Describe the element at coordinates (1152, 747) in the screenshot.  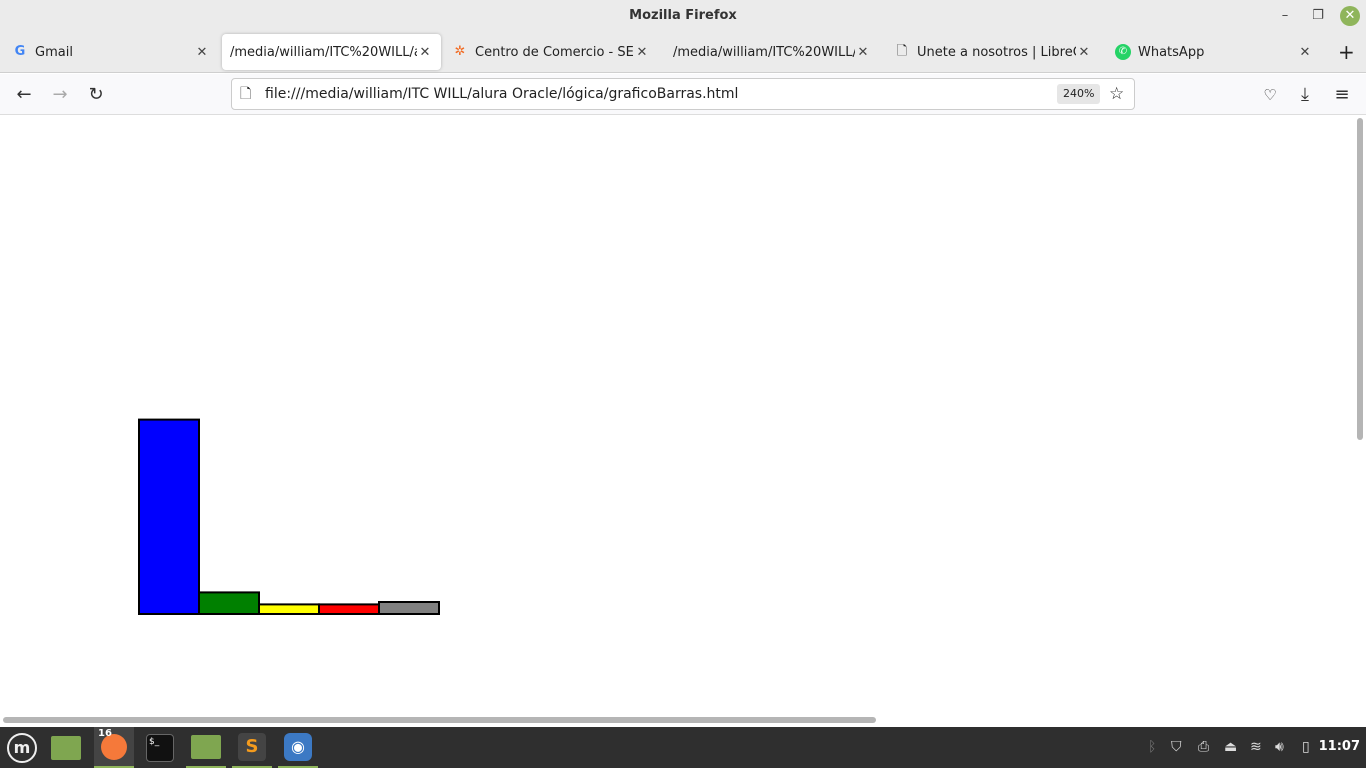
I see `bluetooth-icon: ᛒ` at that location.